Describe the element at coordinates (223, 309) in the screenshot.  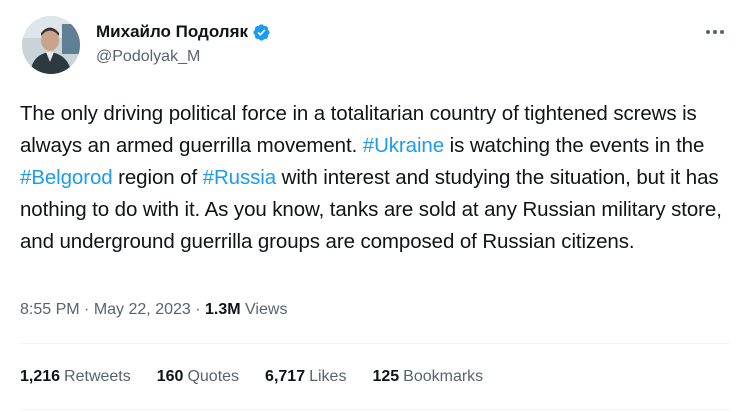
I see `views-count: 1.3M` at that location.